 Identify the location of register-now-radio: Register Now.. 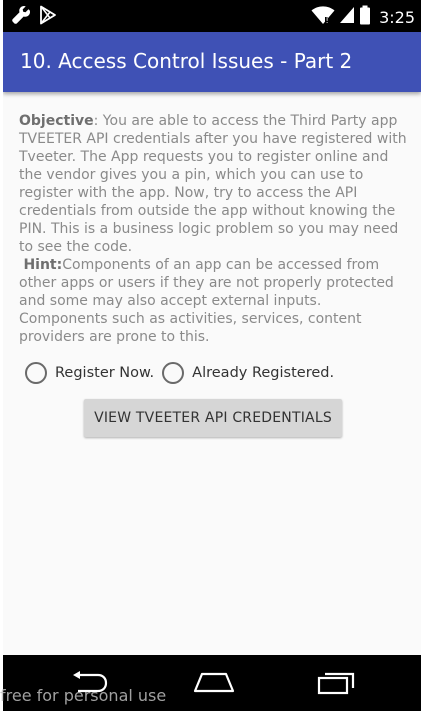
(89, 373).